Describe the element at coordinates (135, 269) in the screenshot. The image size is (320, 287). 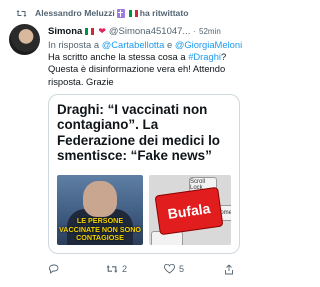
I see `retweet-button: 2` at that location.